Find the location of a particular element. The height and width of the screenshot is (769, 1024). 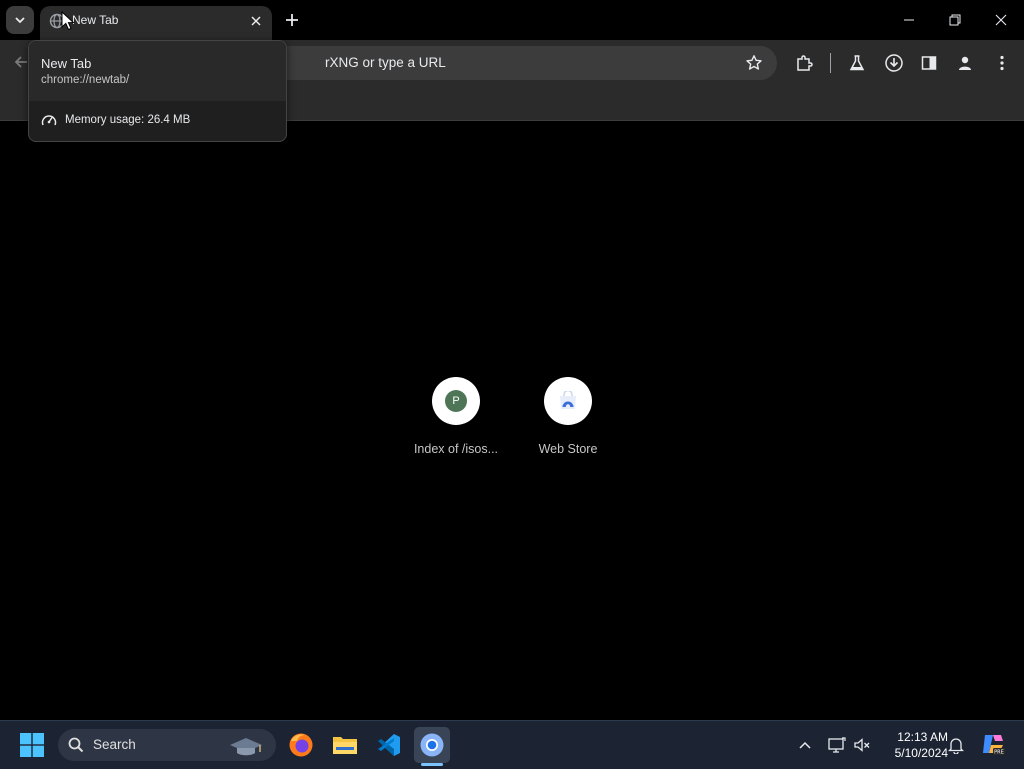

show-hidden-icons-button is located at coordinates (805, 745).